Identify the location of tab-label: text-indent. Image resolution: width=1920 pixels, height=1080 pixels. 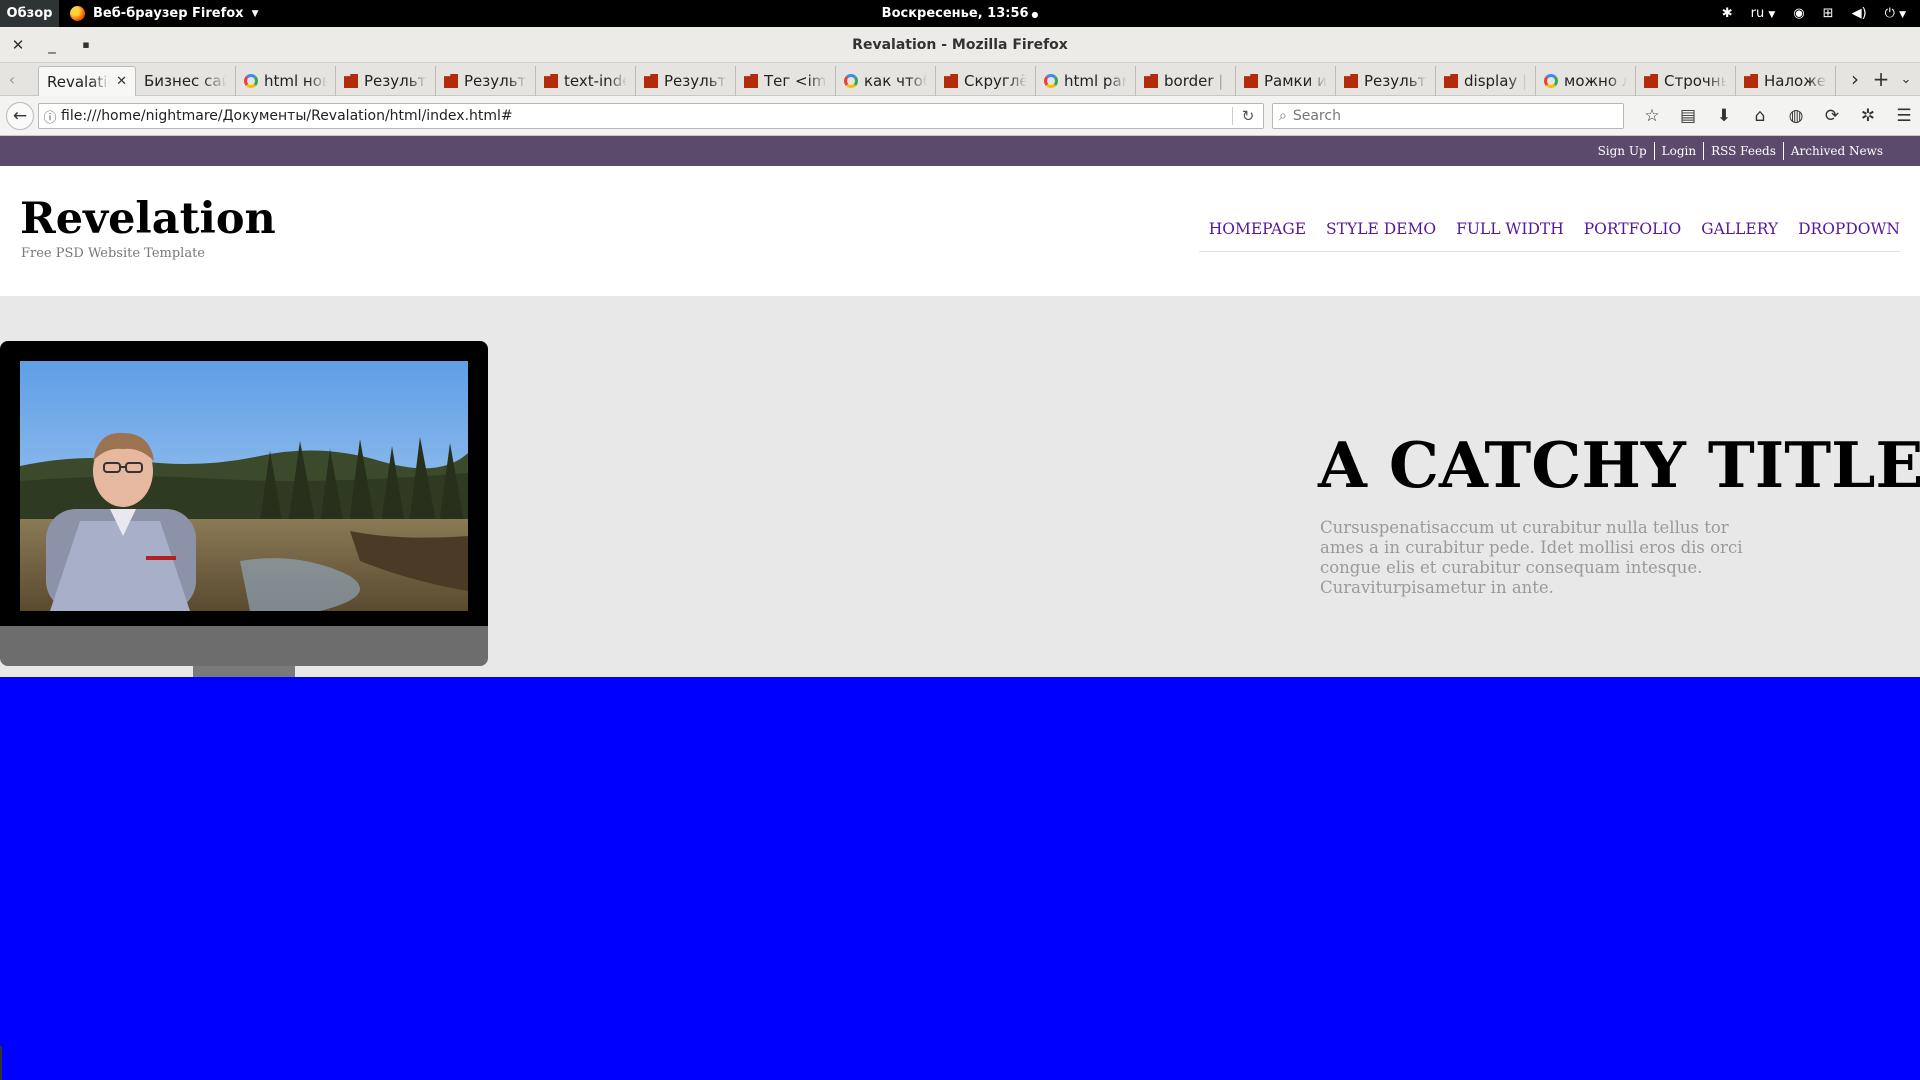
(595, 81).